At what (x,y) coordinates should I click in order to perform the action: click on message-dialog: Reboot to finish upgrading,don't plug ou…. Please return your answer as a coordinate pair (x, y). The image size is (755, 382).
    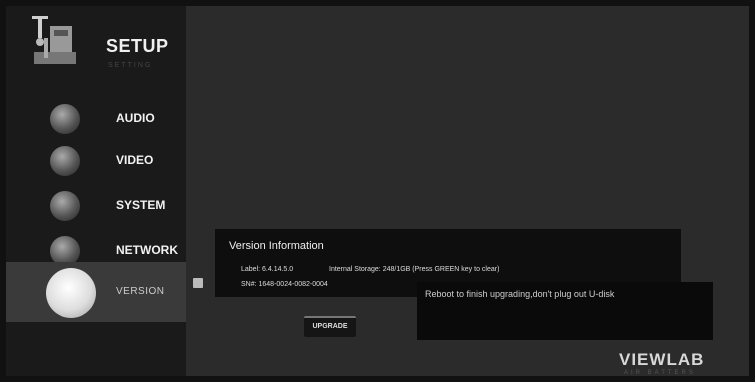
    Looking at the image, I should click on (565, 311).